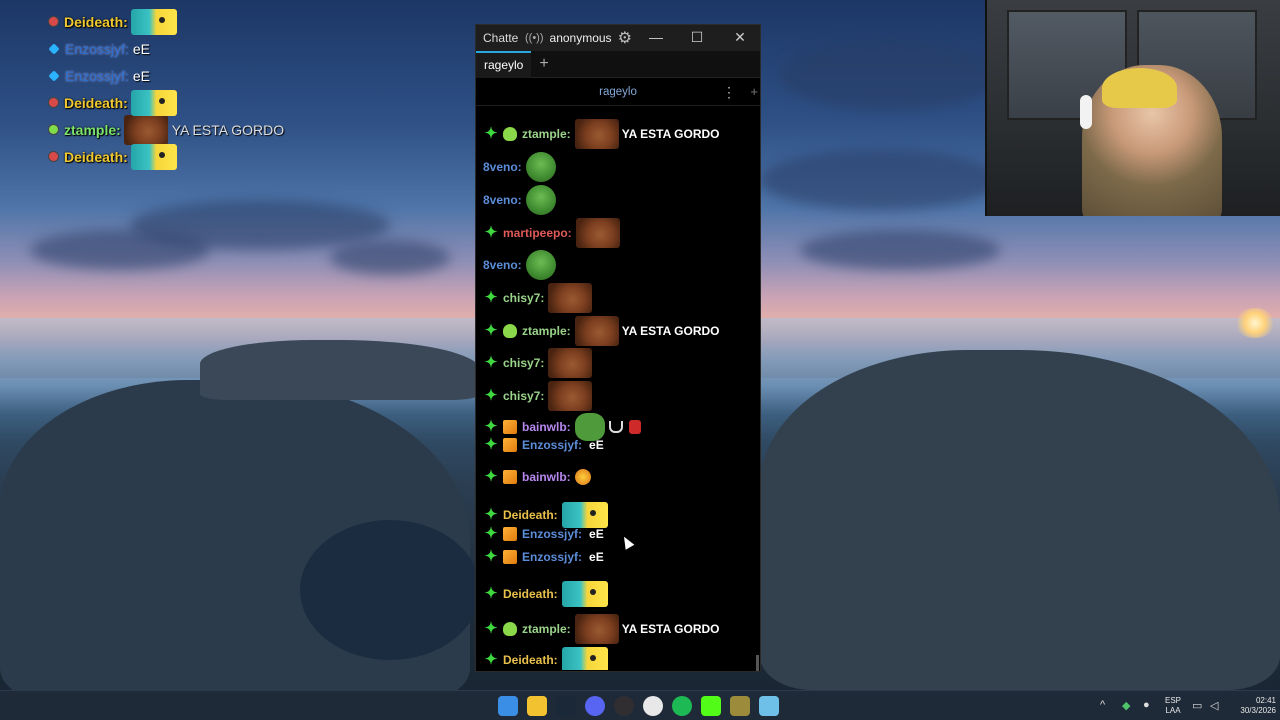 The image size is (1280, 720). What do you see at coordinates (757, 663) in the screenshot?
I see `scrollbar` at bounding box center [757, 663].